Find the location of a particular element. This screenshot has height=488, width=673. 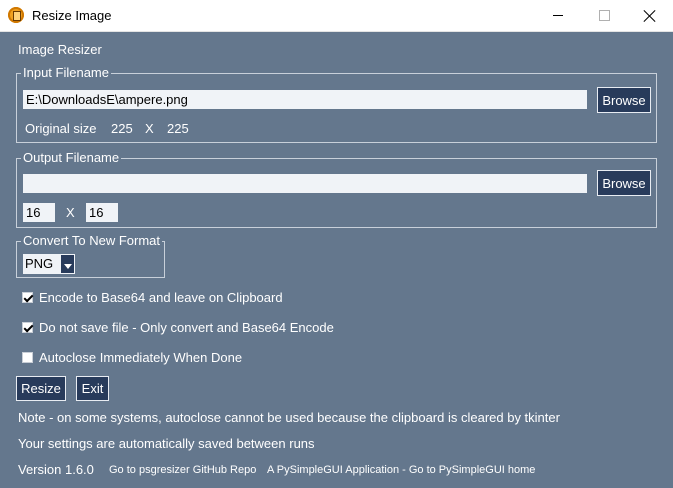

minimize-button is located at coordinates (558, 15).